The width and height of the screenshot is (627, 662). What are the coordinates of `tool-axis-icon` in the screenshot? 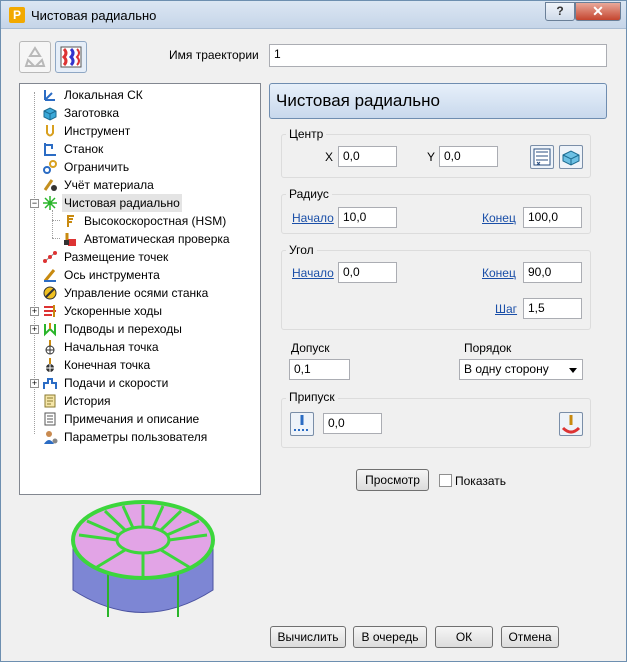 It's located at (49, 275).